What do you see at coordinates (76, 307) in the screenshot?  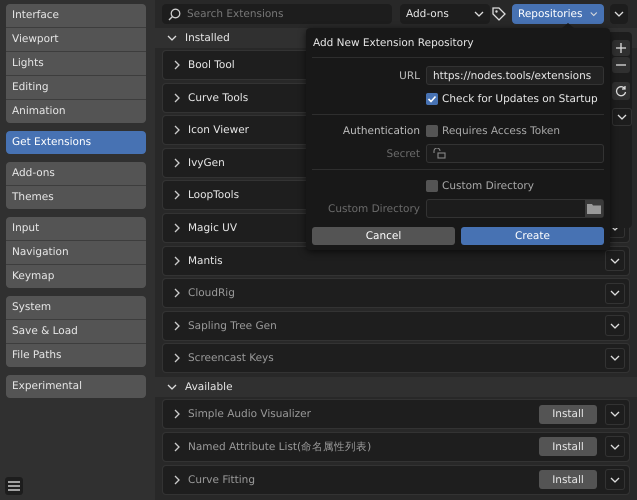 I see `sidebar-item: System` at bounding box center [76, 307].